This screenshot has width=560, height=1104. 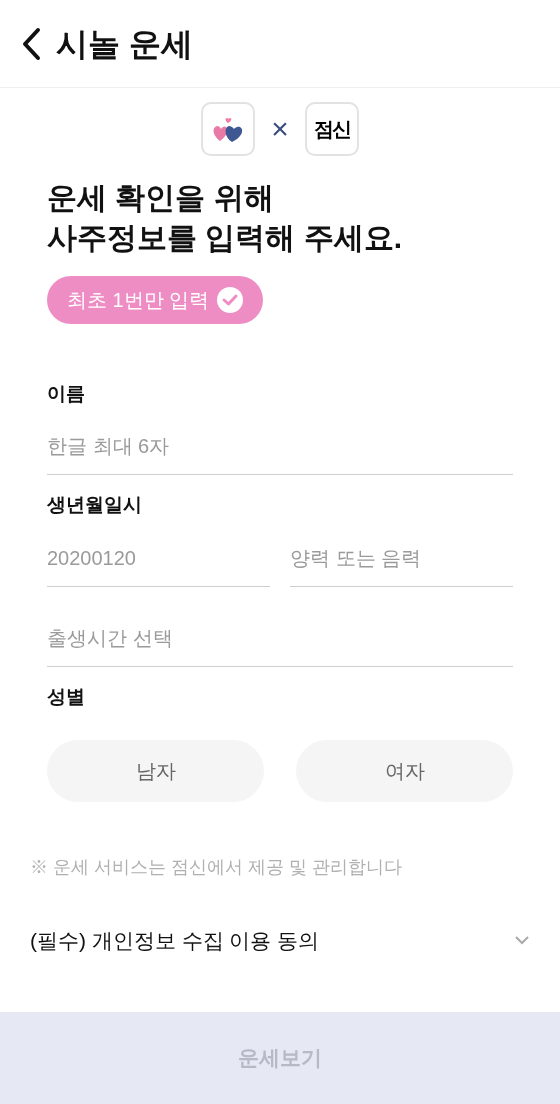 I want to click on input-field: 출생시간 선택, so click(x=280, y=639).